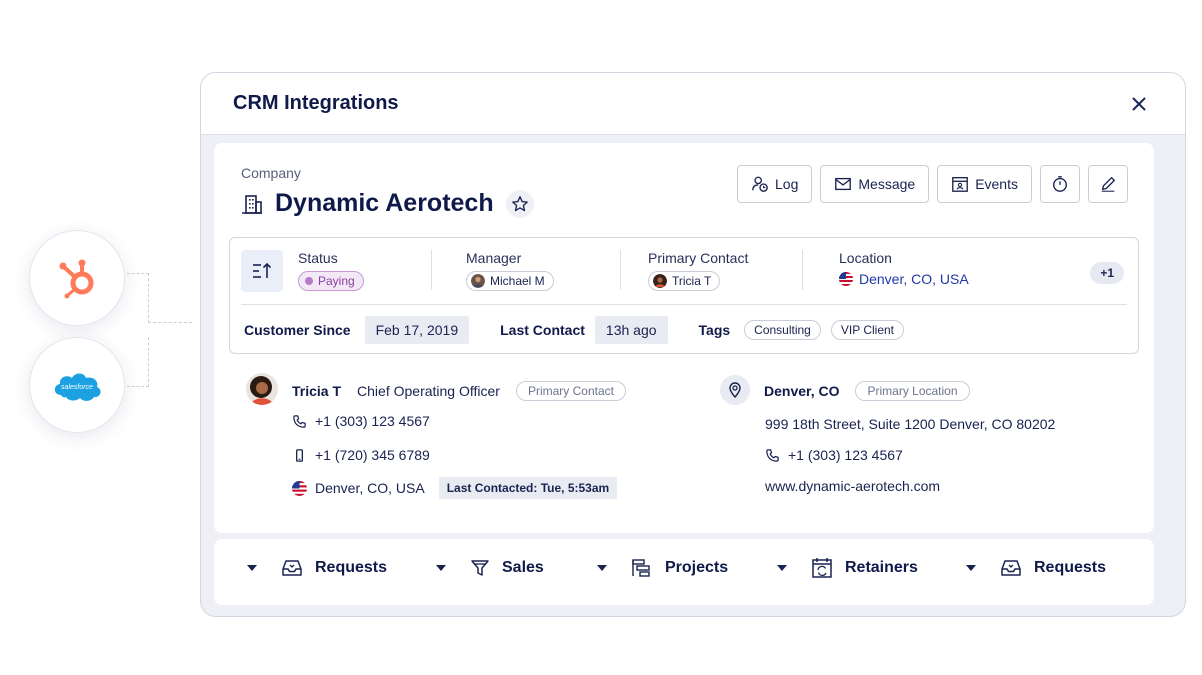 This screenshot has height=675, width=1202. I want to click on salesforce-bubble: salesforce, so click(77, 385).